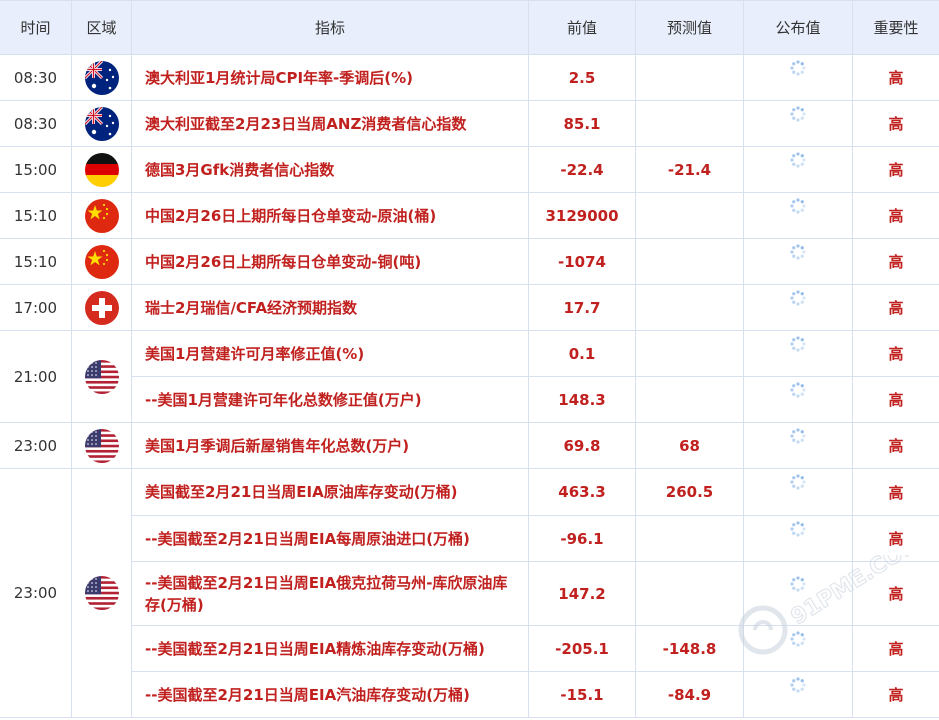 The image size is (939, 720). Describe the element at coordinates (330, 353) in the screenshot. I see `indicator-link: 美国1月营建许可月率修正值(%)` at that location.